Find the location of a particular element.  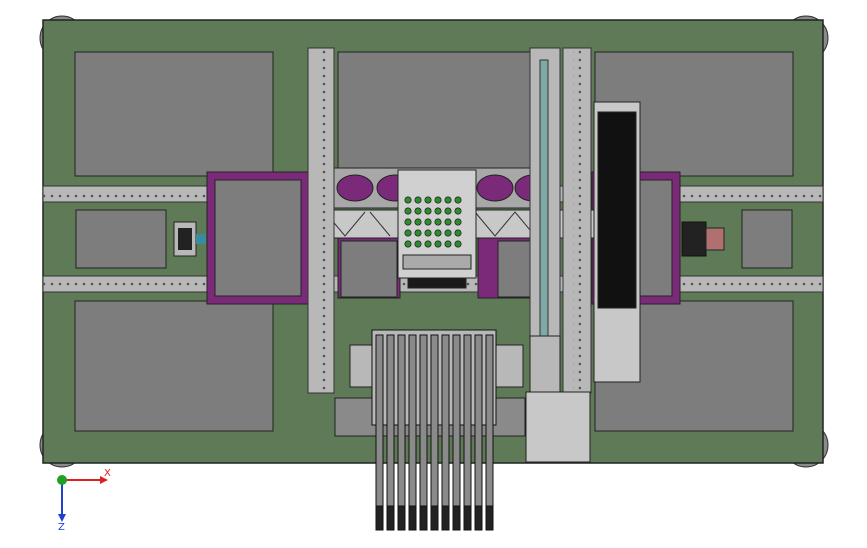

tape-feeders is located at coordinates (434, 430).